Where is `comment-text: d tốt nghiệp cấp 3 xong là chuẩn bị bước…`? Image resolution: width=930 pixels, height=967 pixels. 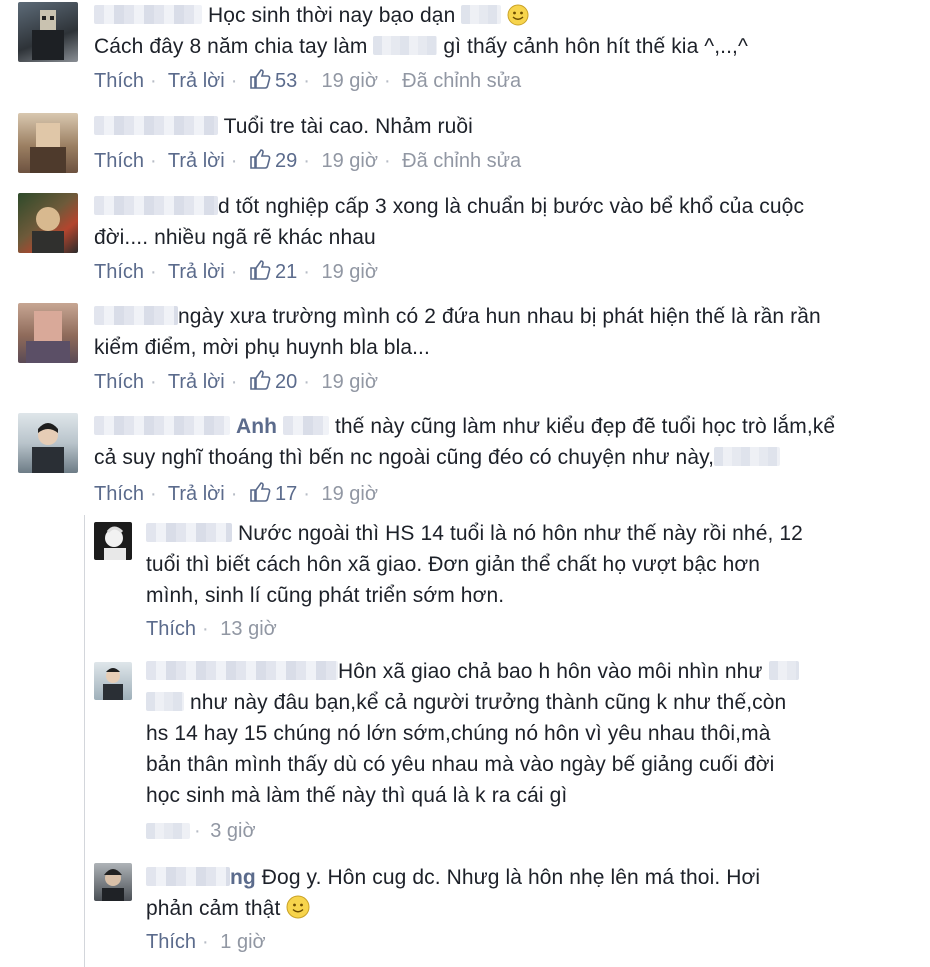
comment-text: d tốt nghiệp cấp 3 xong là chuẩn bị bước… is located at coordinates (504, 222).